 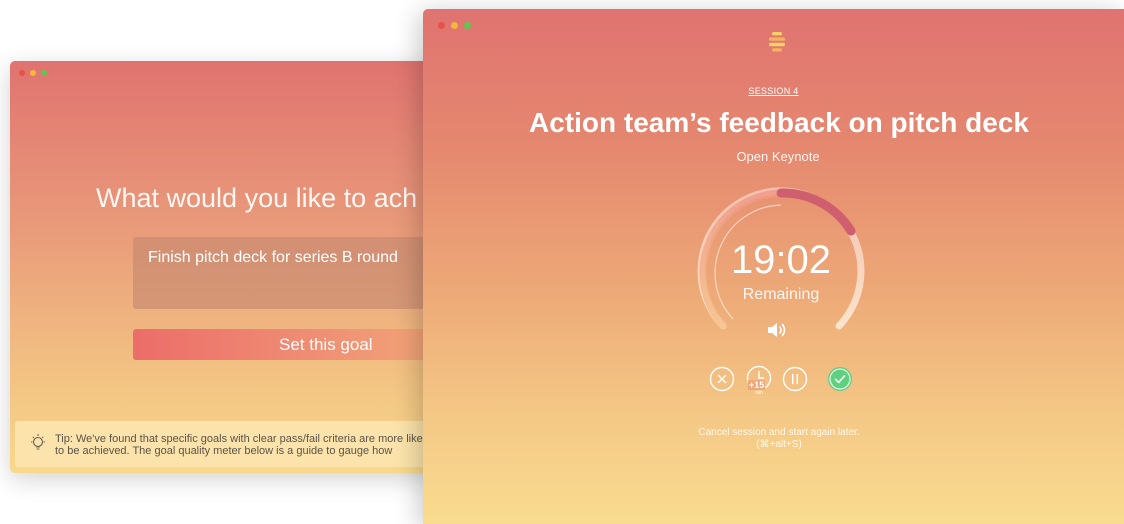 What do you see at coordinates (795, 379) in the screenshot?
I see `pause-circle-icon` at bounding box center [795, 379].